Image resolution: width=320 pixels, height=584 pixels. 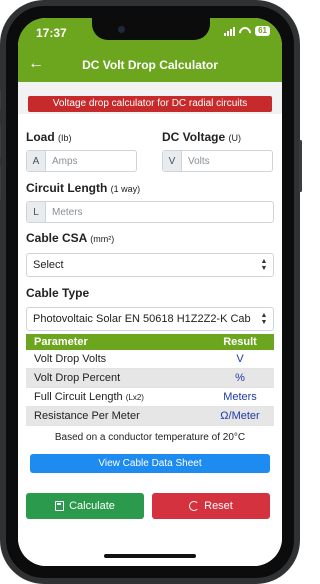 I want to click on cable-csa-value: Select, so click(x=48, y=265).